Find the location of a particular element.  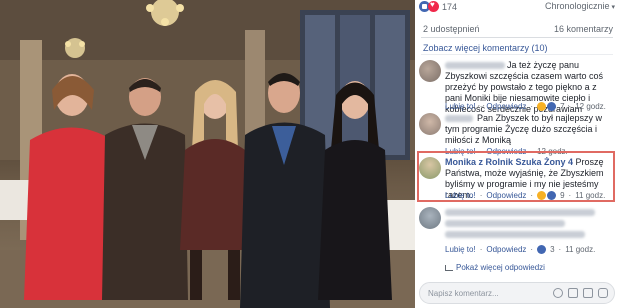

more-replies-row: Pokaż więcej odpowiedzi is located at coordinates (495, 267).